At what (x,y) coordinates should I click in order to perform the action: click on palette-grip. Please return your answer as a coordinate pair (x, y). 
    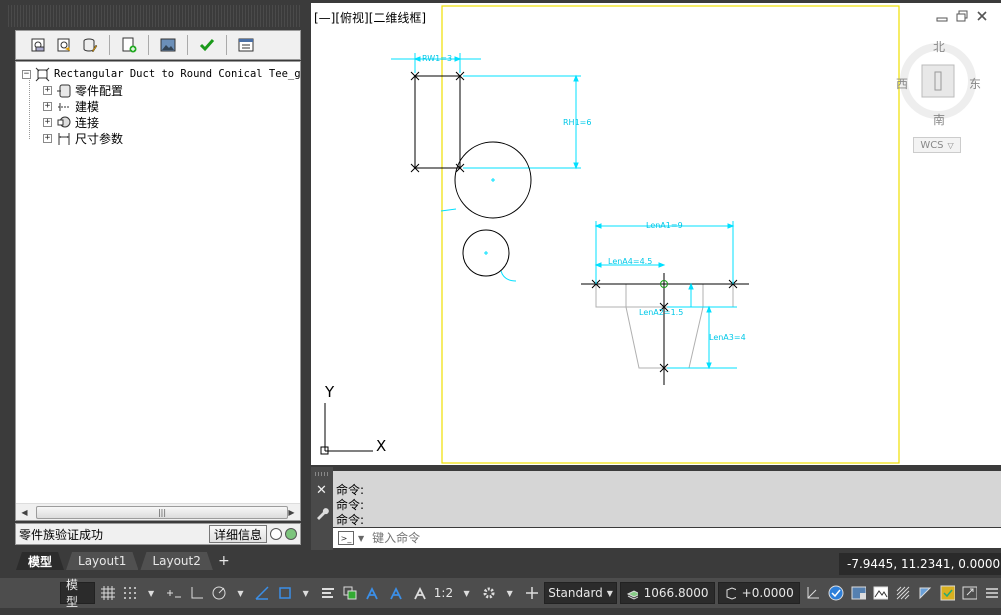
    Looking at the image, I should click on (154, 16).